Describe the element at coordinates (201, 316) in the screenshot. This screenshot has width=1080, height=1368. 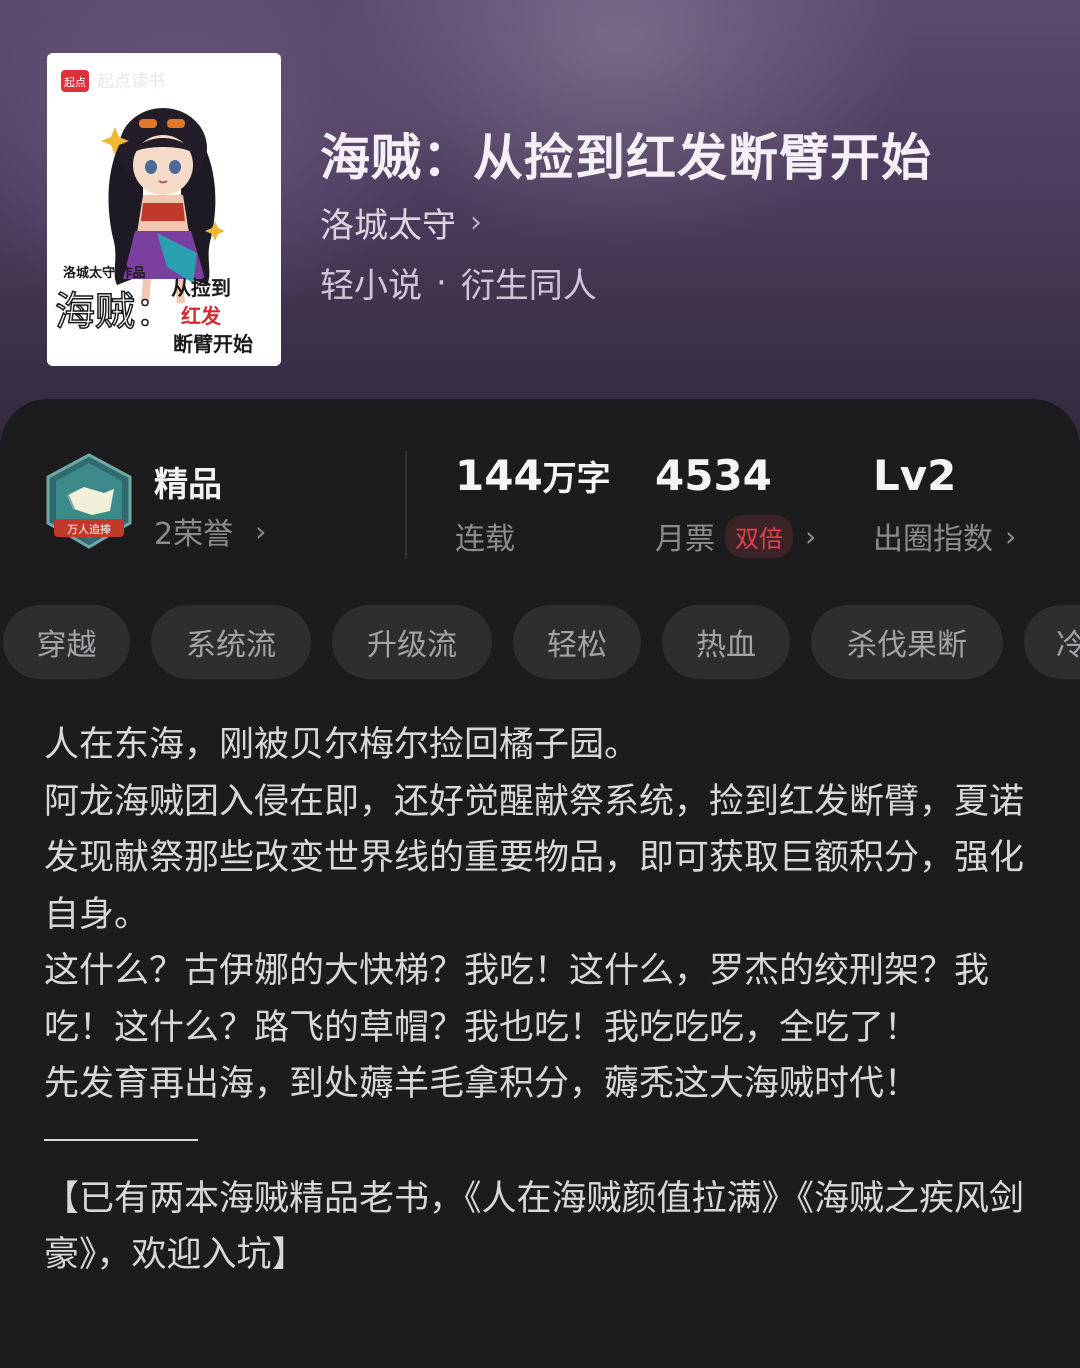
I see `cover-title-3: 红发` at that location.